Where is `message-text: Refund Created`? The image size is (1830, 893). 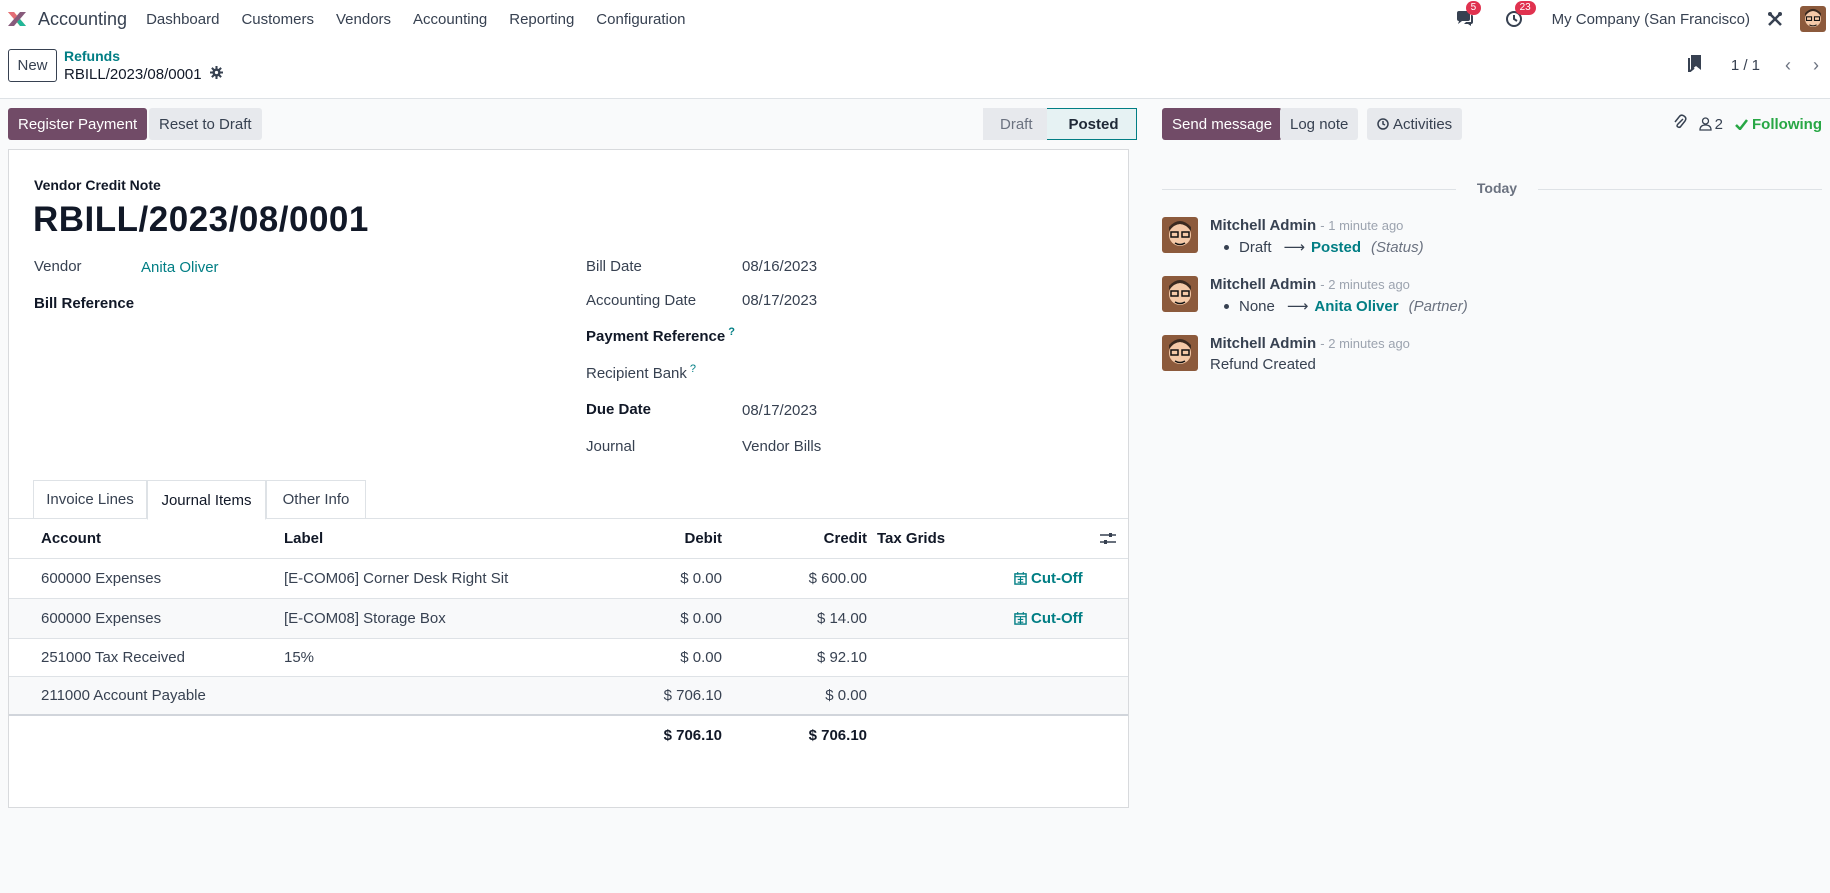
message-text: Refund Created is located at coordinates (1263, 364).